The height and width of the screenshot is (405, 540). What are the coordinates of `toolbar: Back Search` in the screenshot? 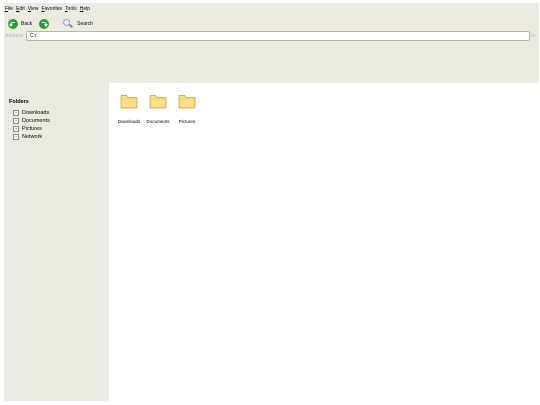 It's located at (52, 24).